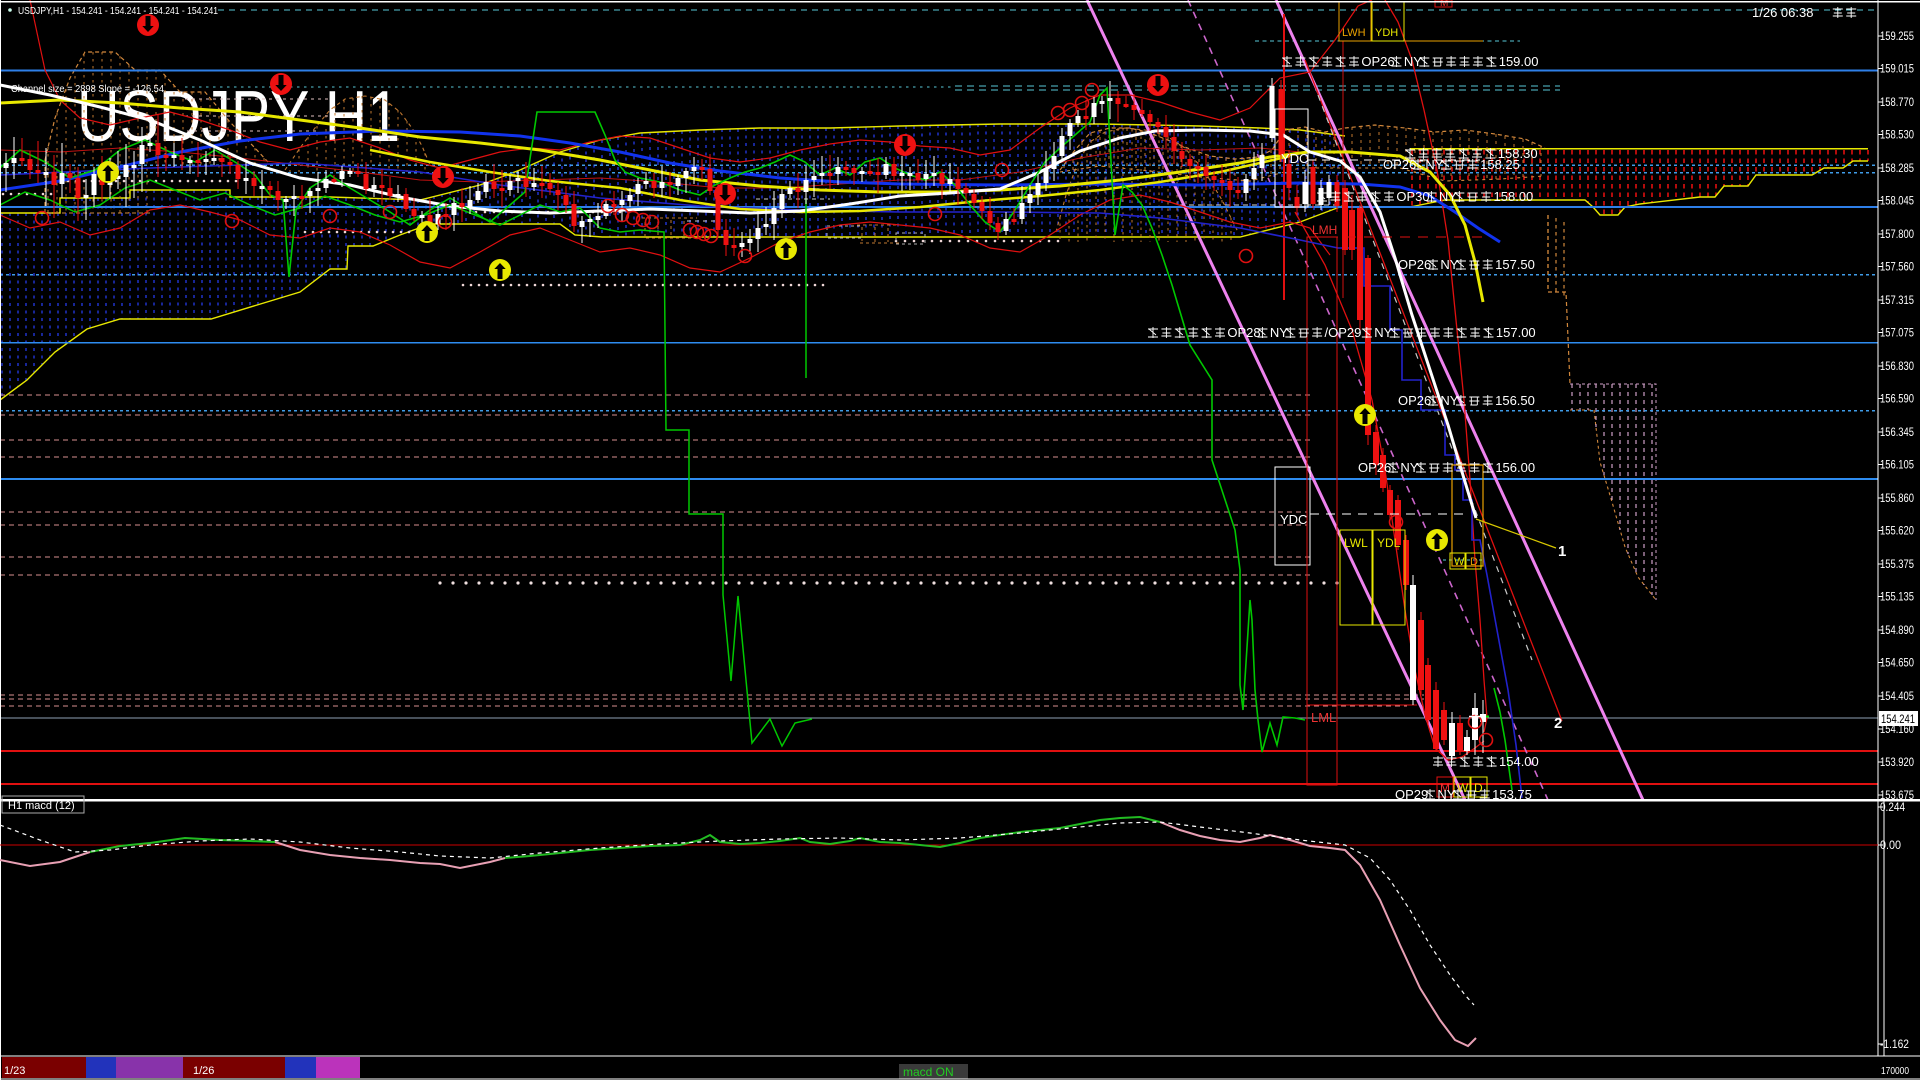  Describe the element at coordinates (1897, 697) in the screenshot. I see `svg-text: 154.405` at that location.